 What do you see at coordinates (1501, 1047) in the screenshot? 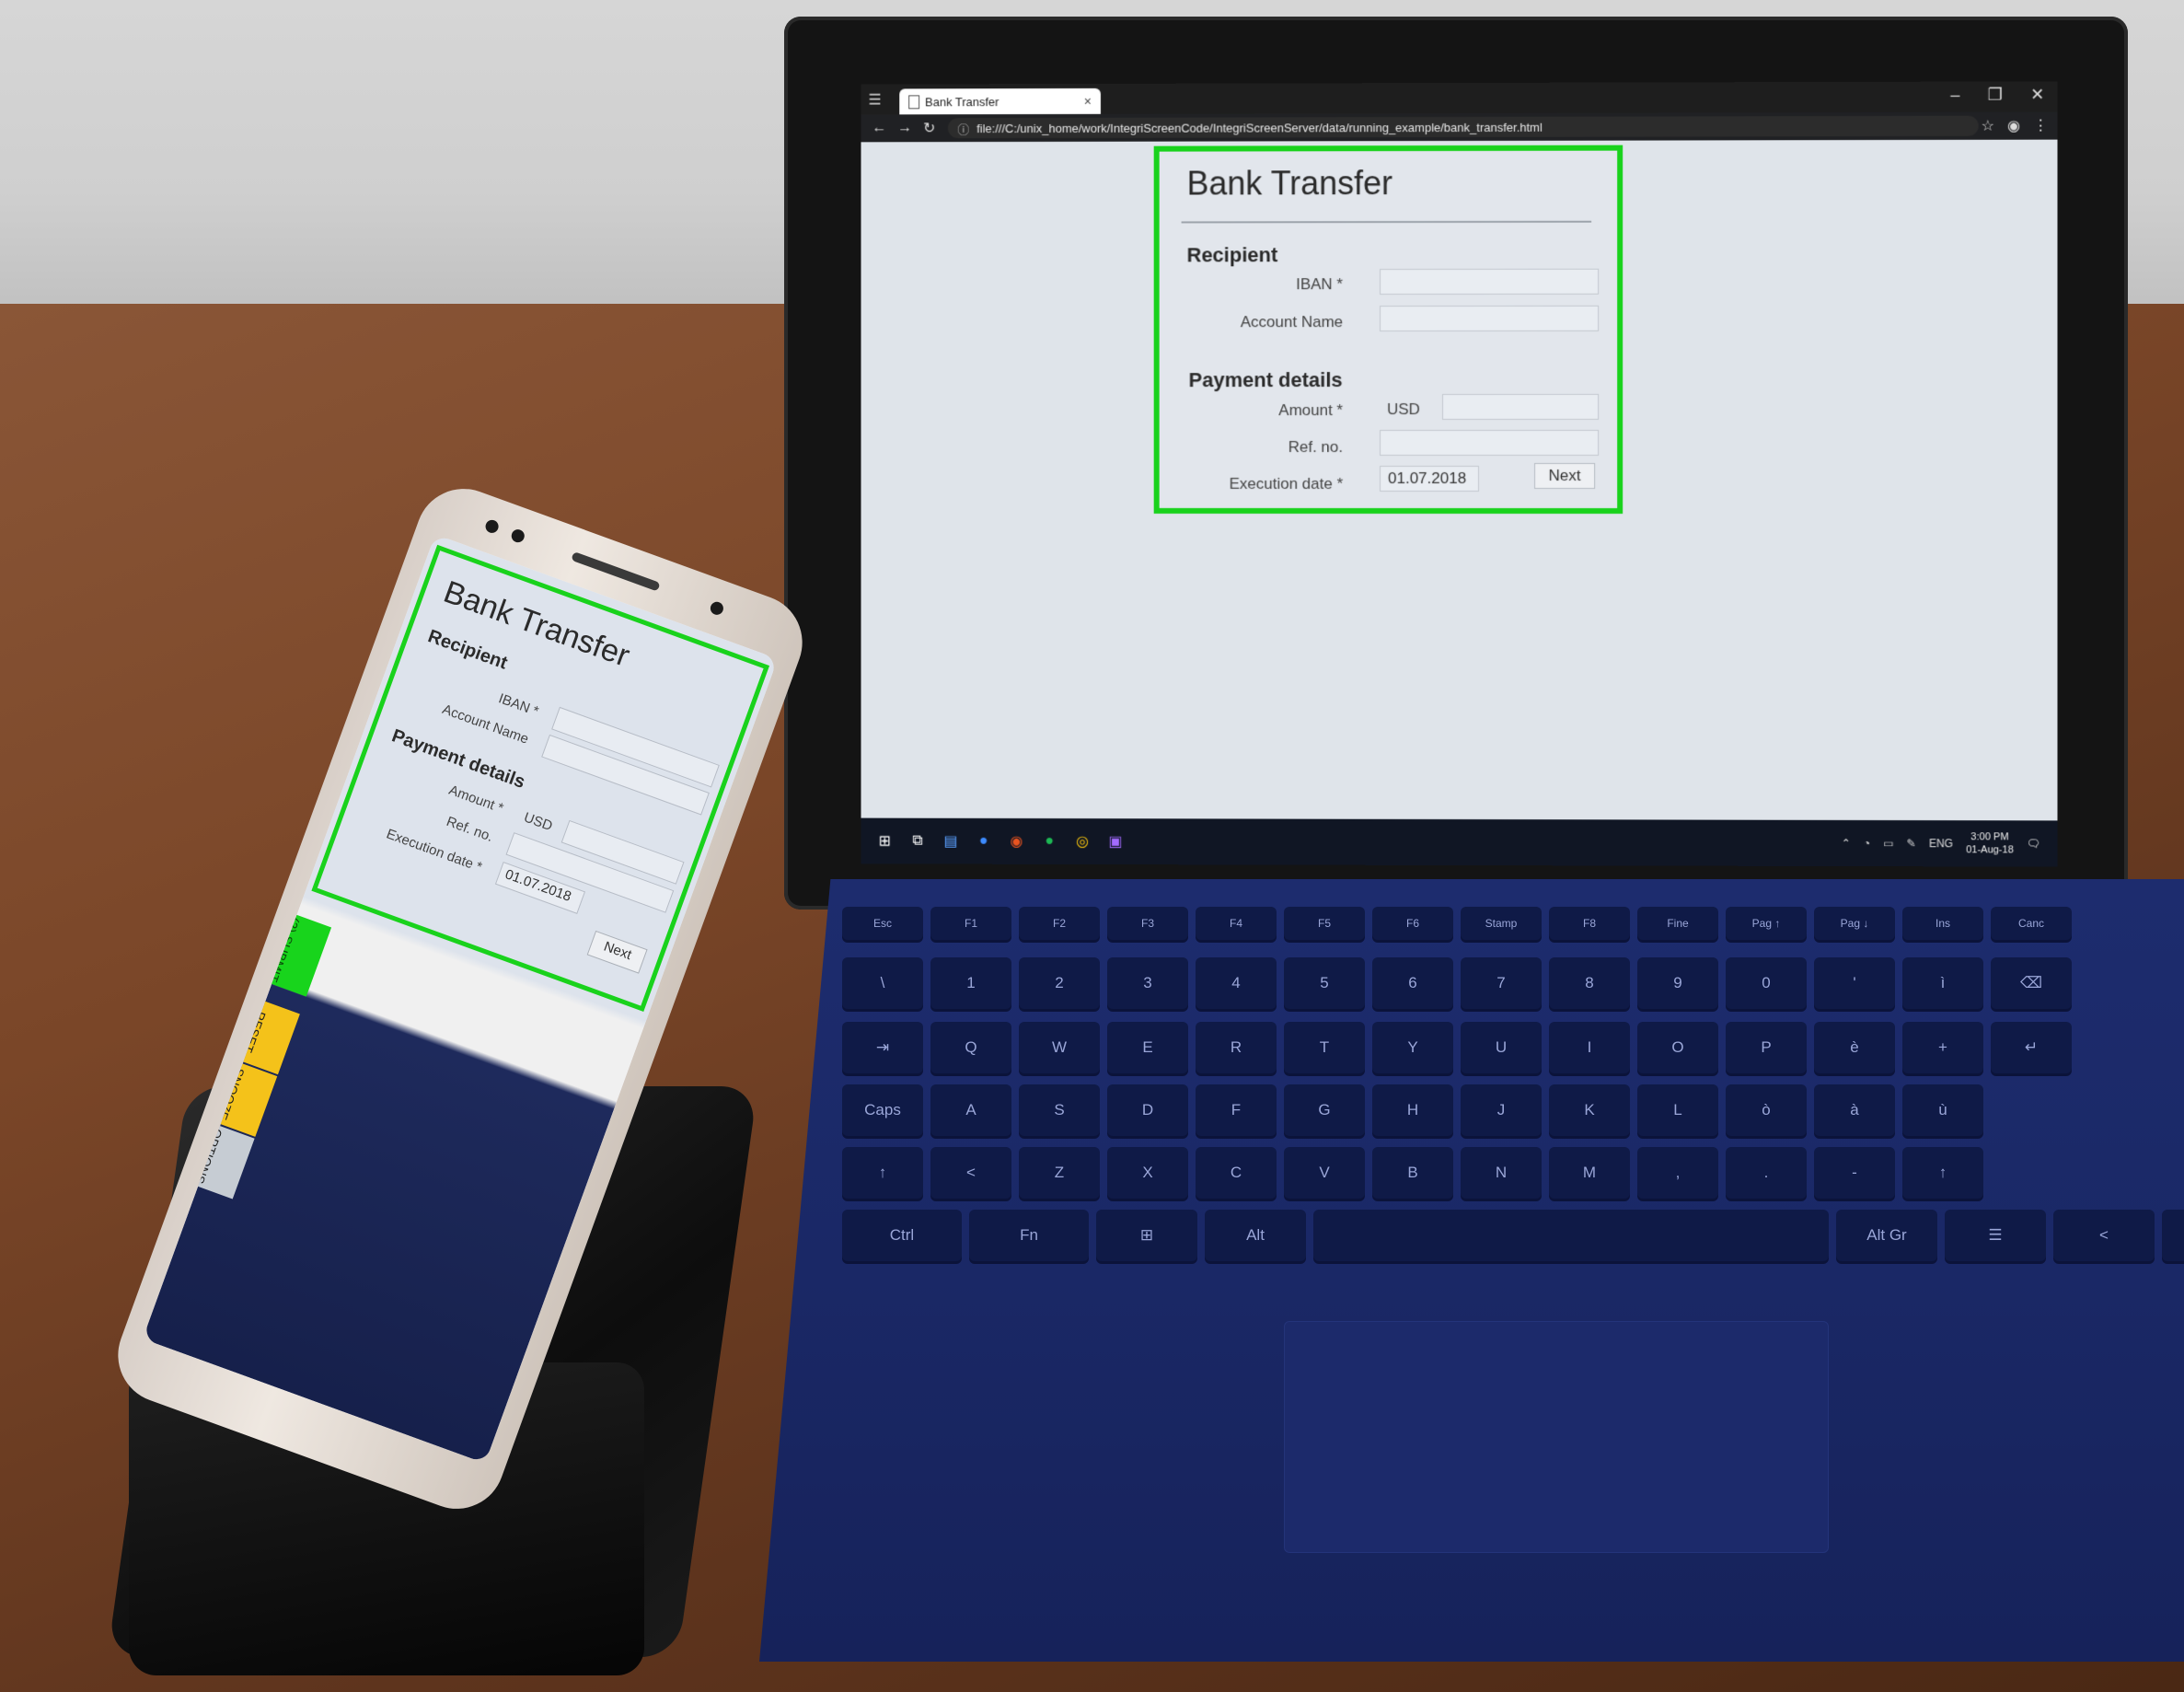
I see `key-row3-7: U` at bounding box center [1501, 1047].